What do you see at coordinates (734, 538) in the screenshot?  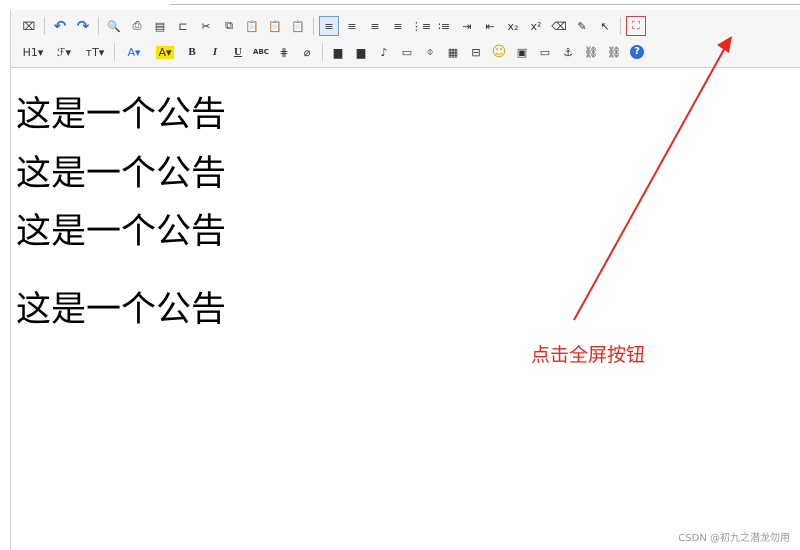 I see `watermark: CSDN @初九之潜龙勿用` at bounding box center [734, 538].